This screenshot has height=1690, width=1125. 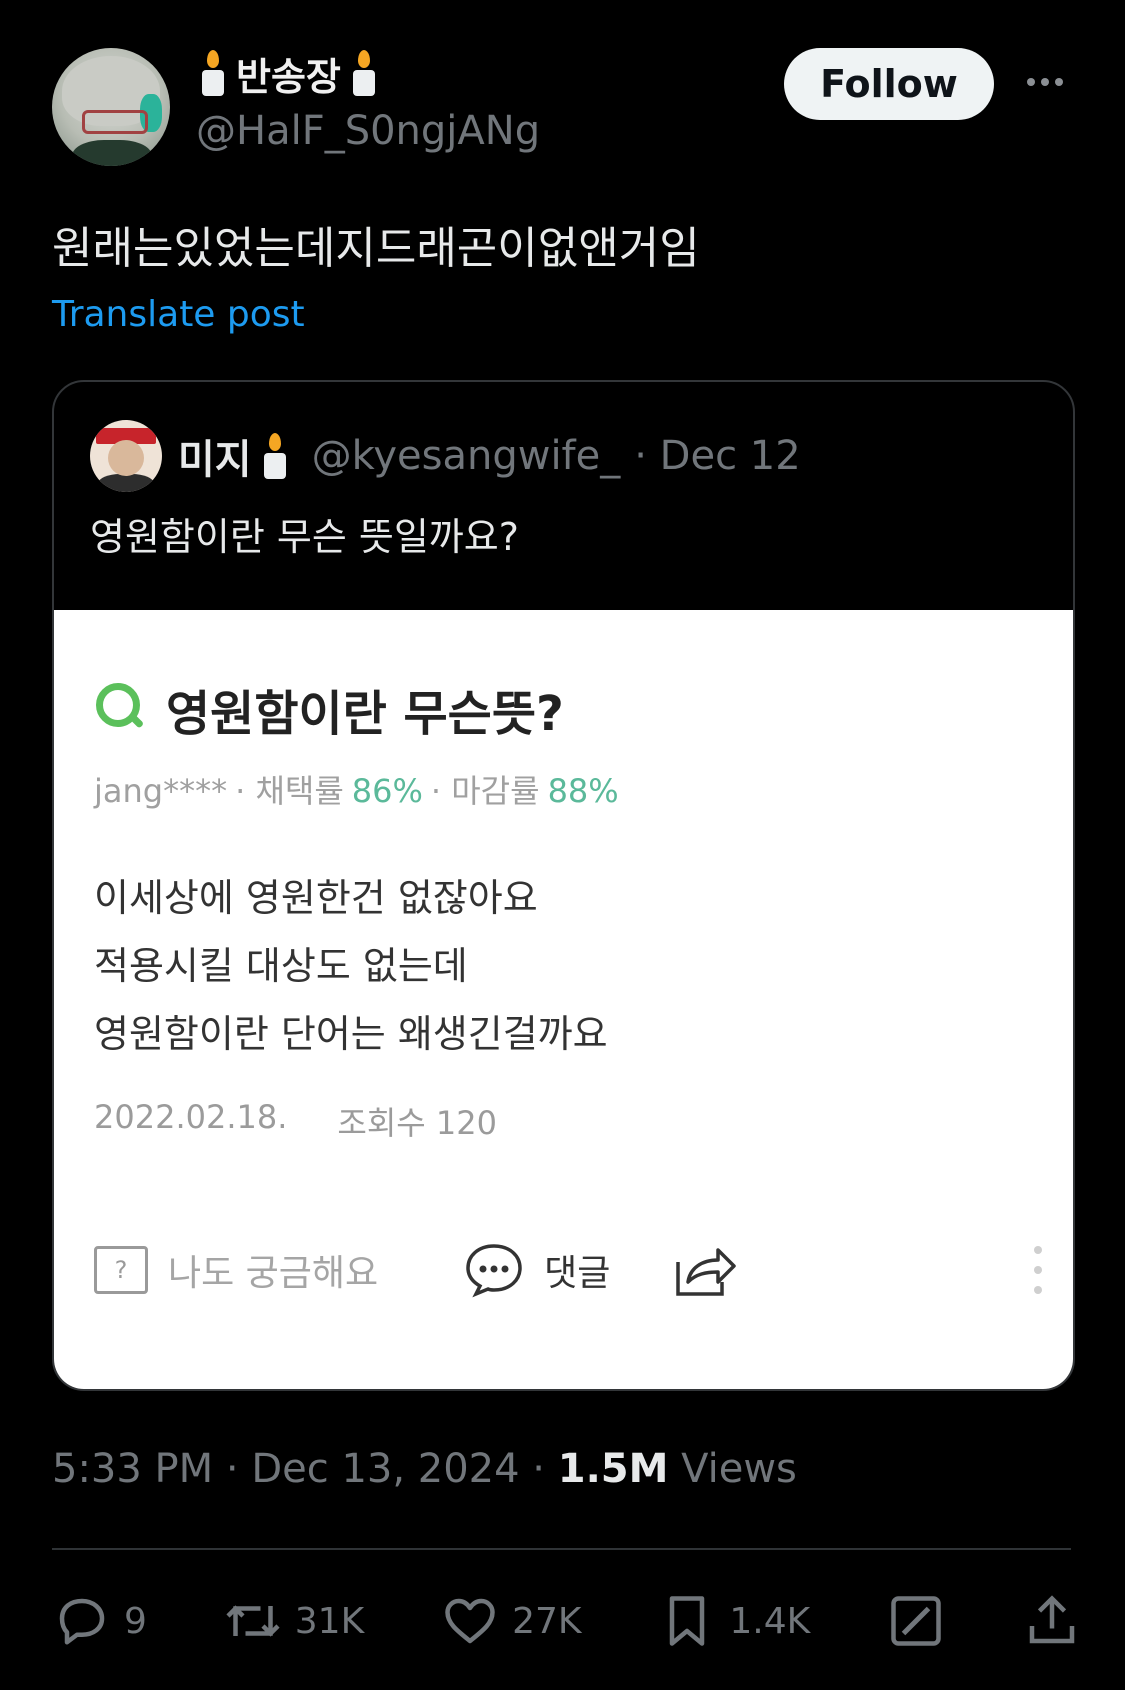 I want to click on views-count: 1.5M, so click(x=613, y=1469).